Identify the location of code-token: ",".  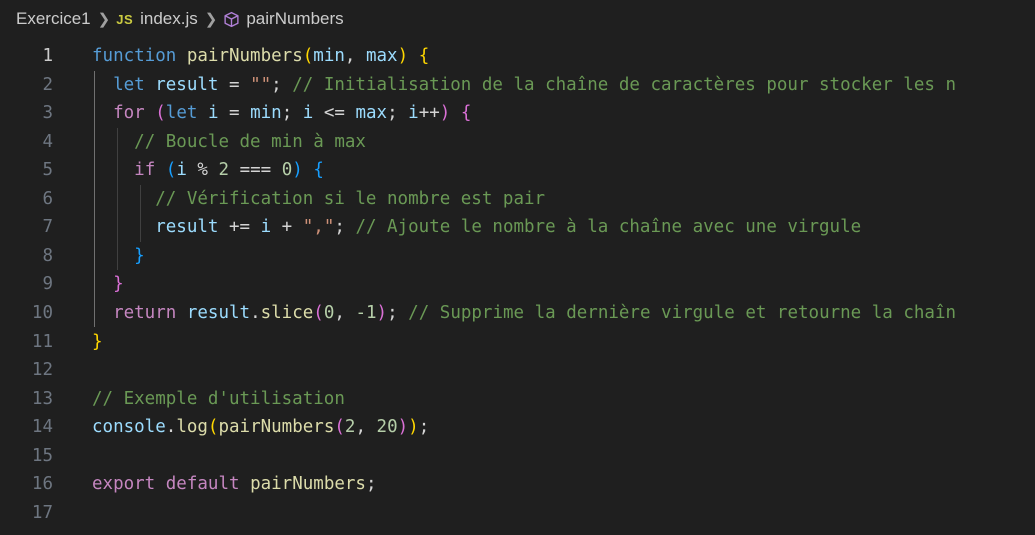
(318, 227).